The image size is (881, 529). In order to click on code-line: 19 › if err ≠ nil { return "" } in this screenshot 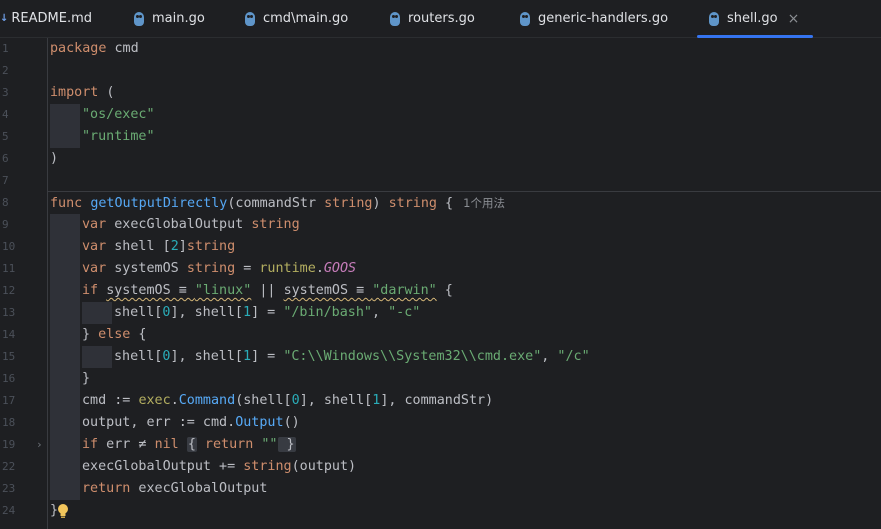, I will do `click(440, 445)`.